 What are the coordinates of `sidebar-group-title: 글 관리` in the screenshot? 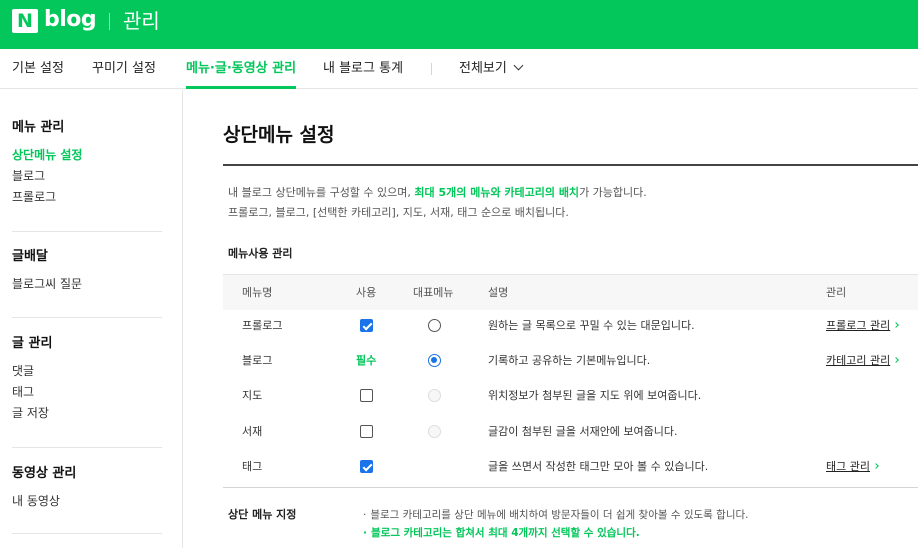 It's located at (32, 343).